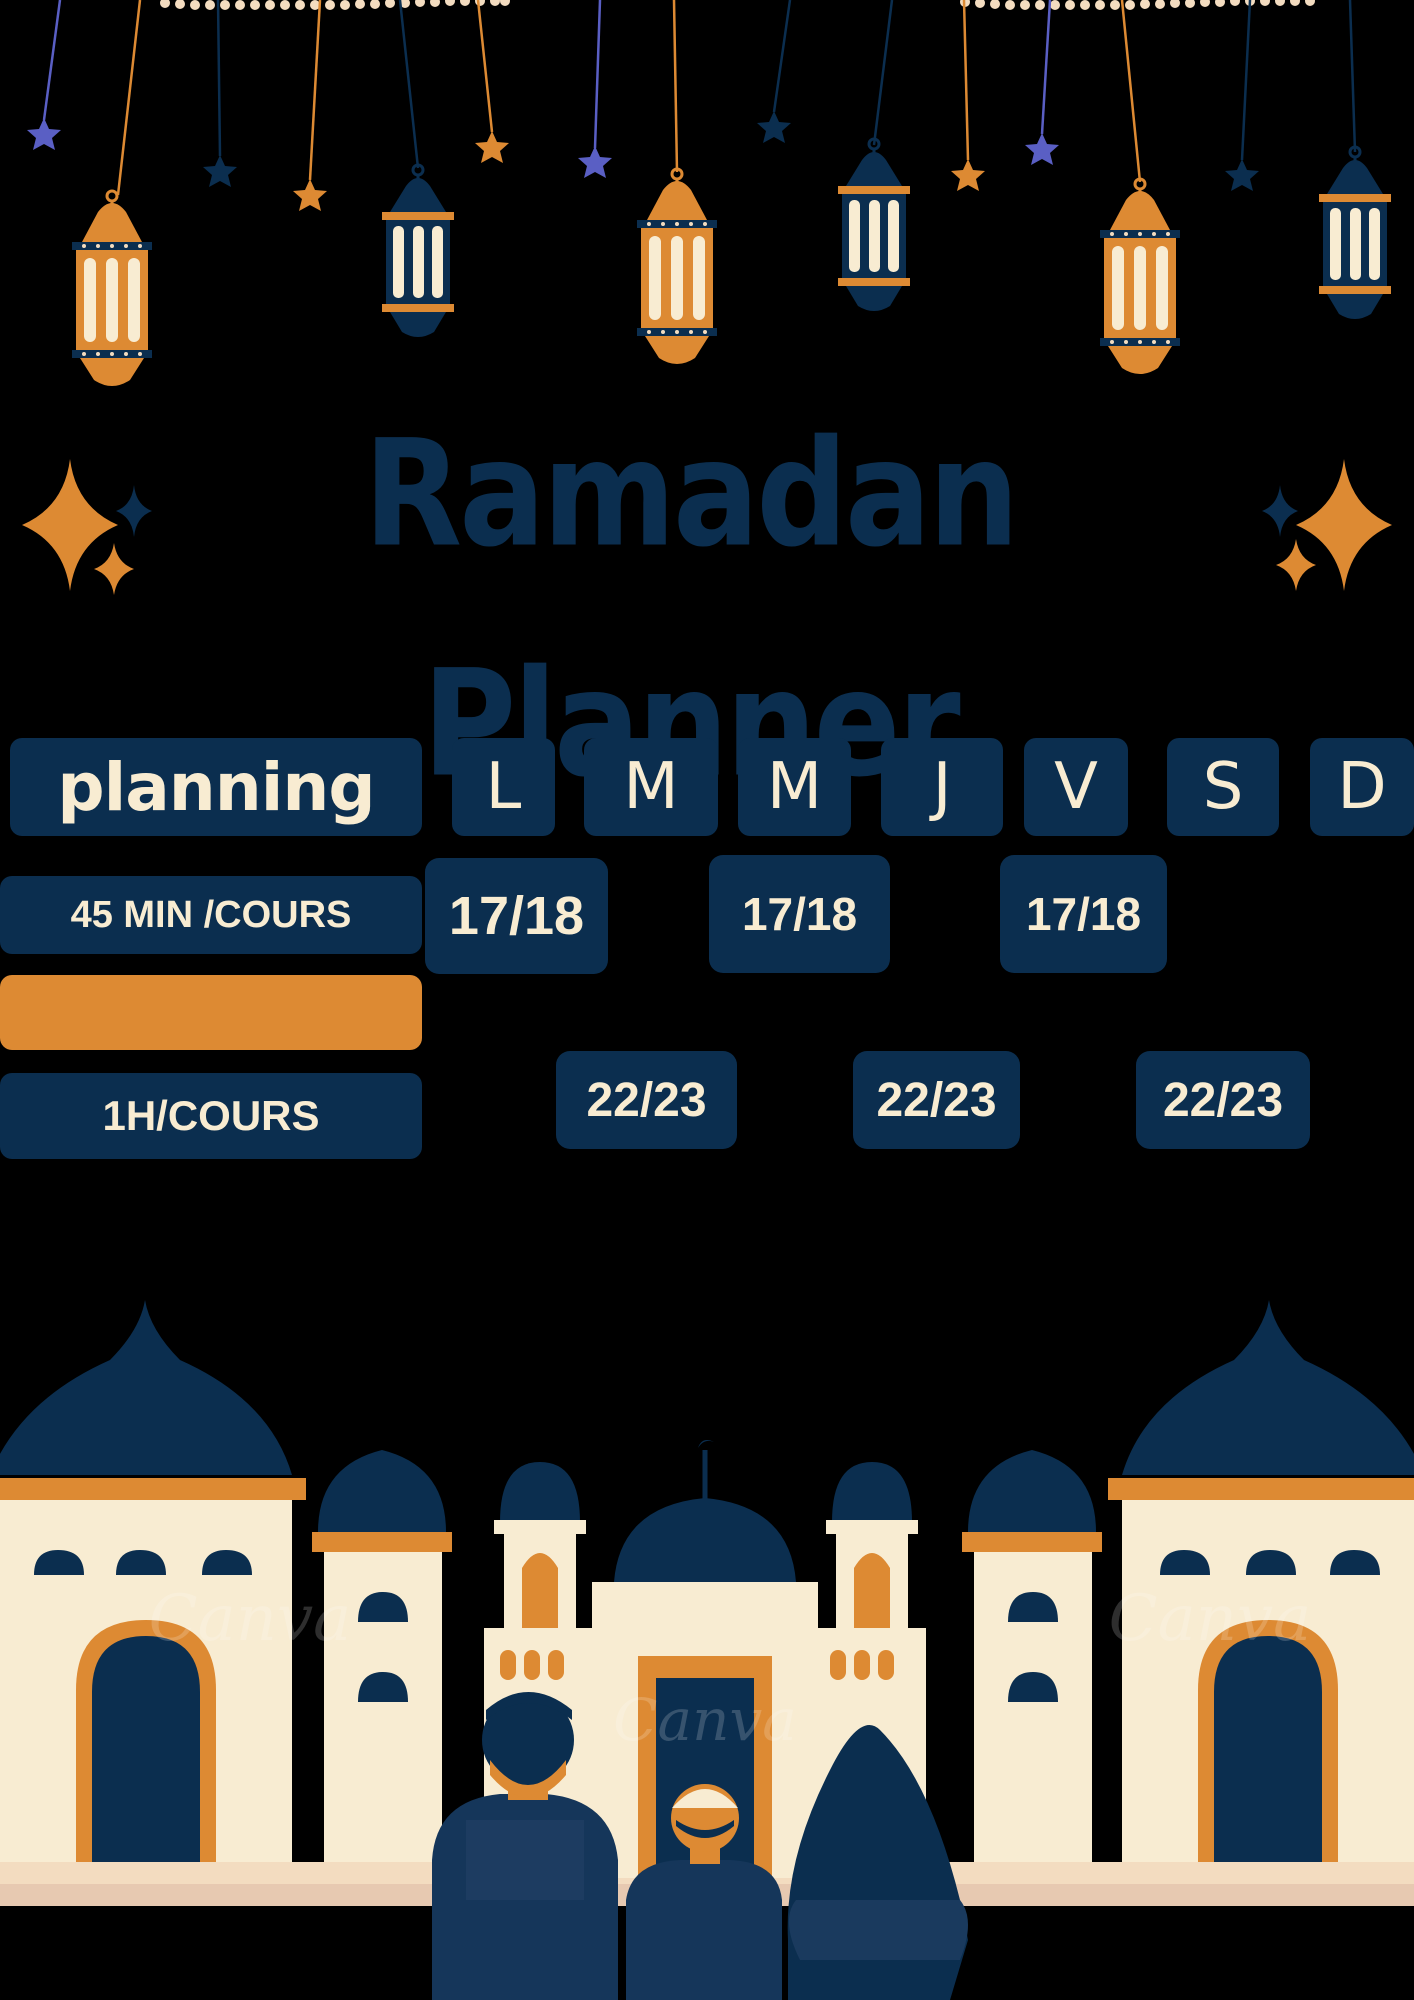 This screenshot has width=1414, height=2000. I want to click on canva-watermark-left: Canva, so click(250, 1619).